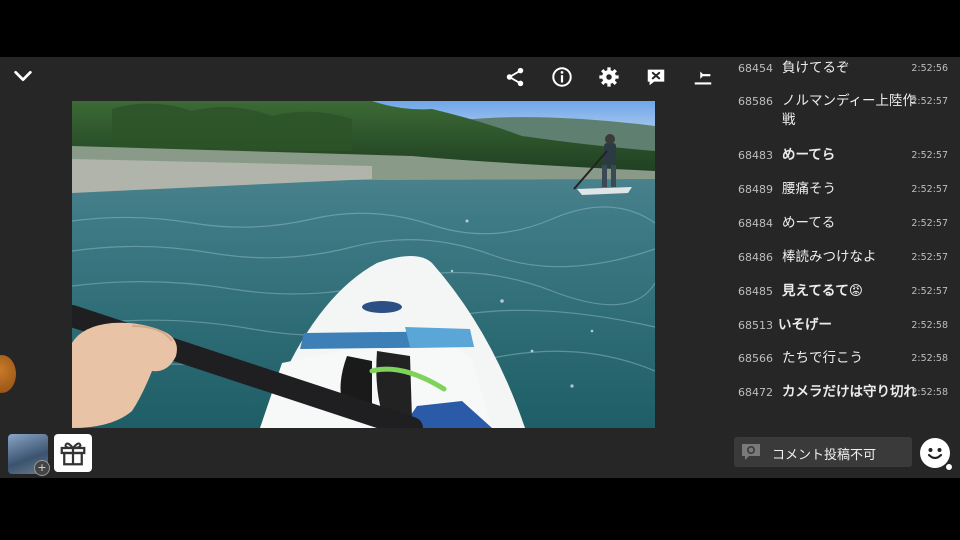  Describe the element at coordinates (42, 468) in the screenshot. I see `plus-icon: +` at that location.